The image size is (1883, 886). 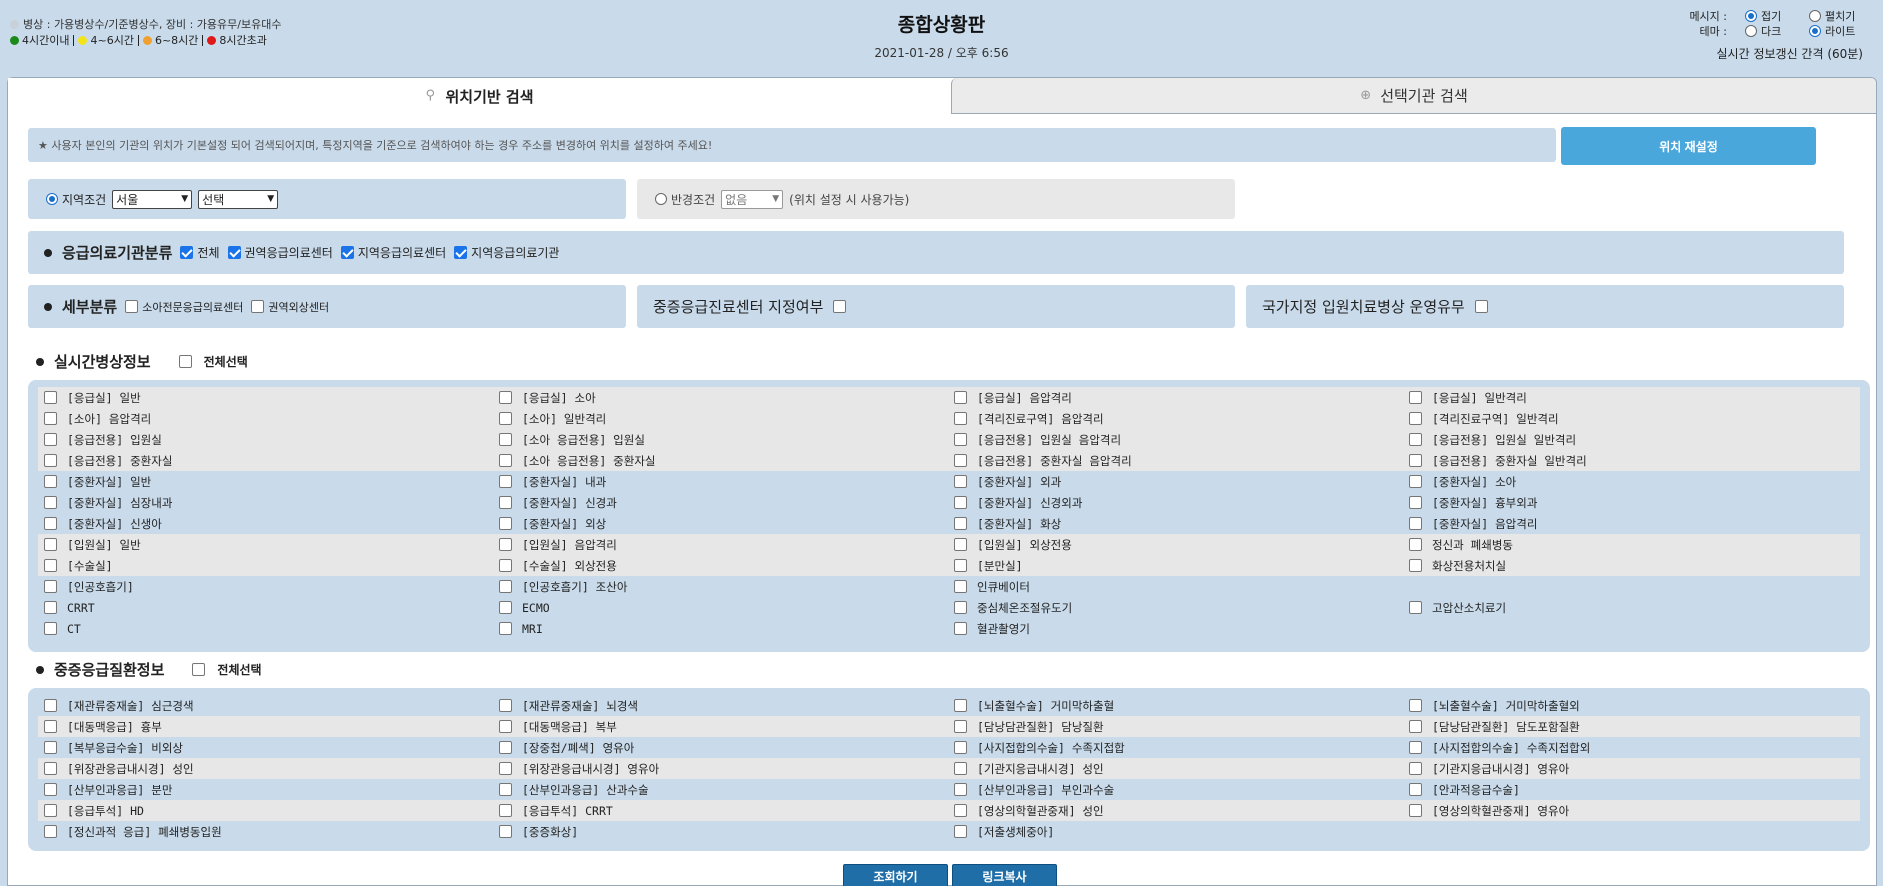 What do you see at coordinates (461, 252) in the screenshot?
I see `class-local-institution-checkbox` at bounding box center [461, 252].